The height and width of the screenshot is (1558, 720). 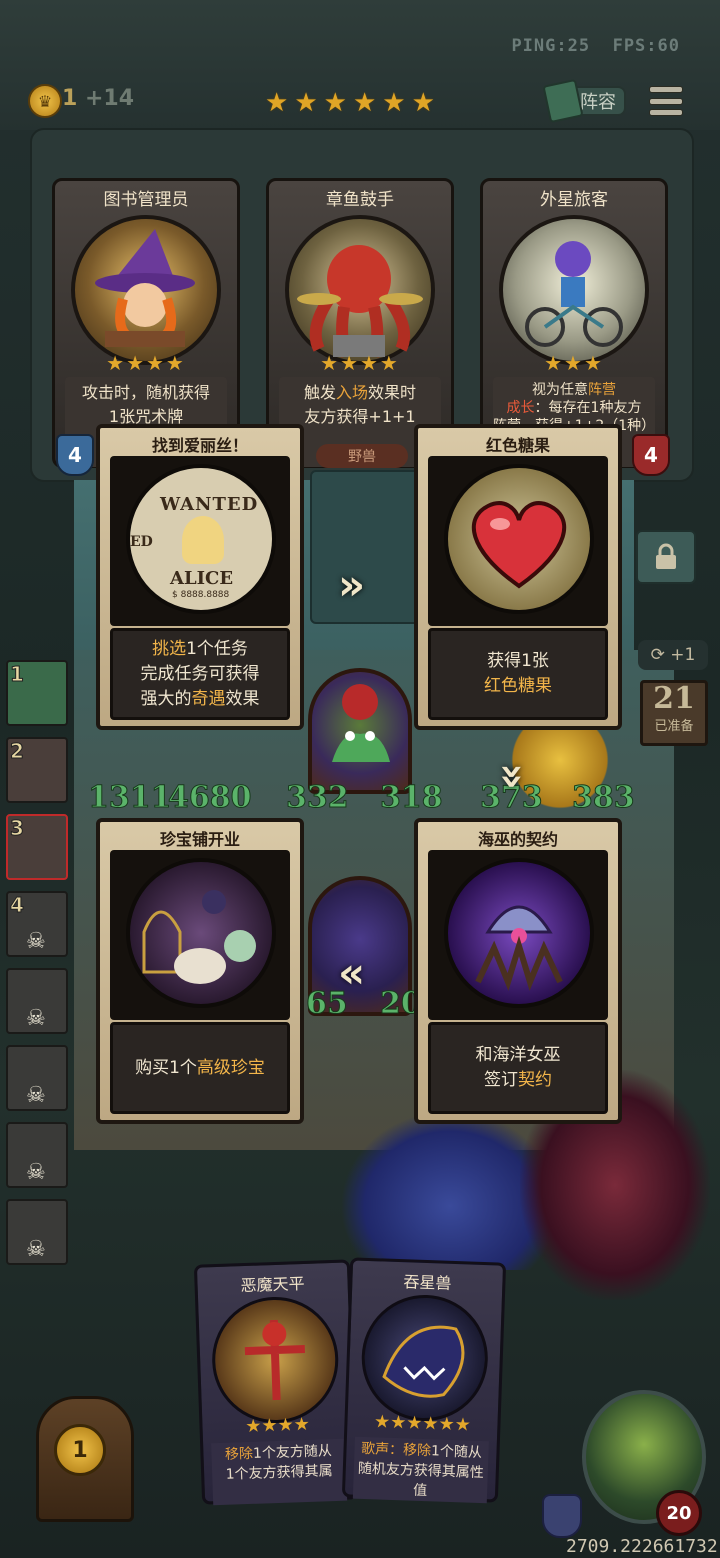 I want to click on star-devourer-portrait, so click(x=424, y=1358).